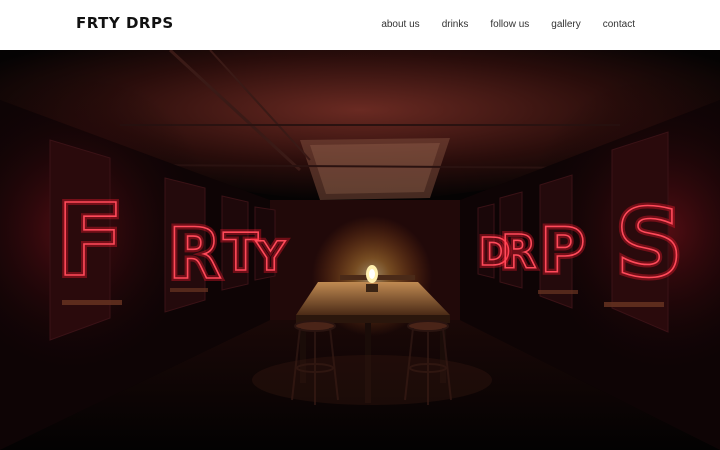 This screenshot has height=450, width=720. I want to click on nav-follow-us: follow us, so click(509, 24).